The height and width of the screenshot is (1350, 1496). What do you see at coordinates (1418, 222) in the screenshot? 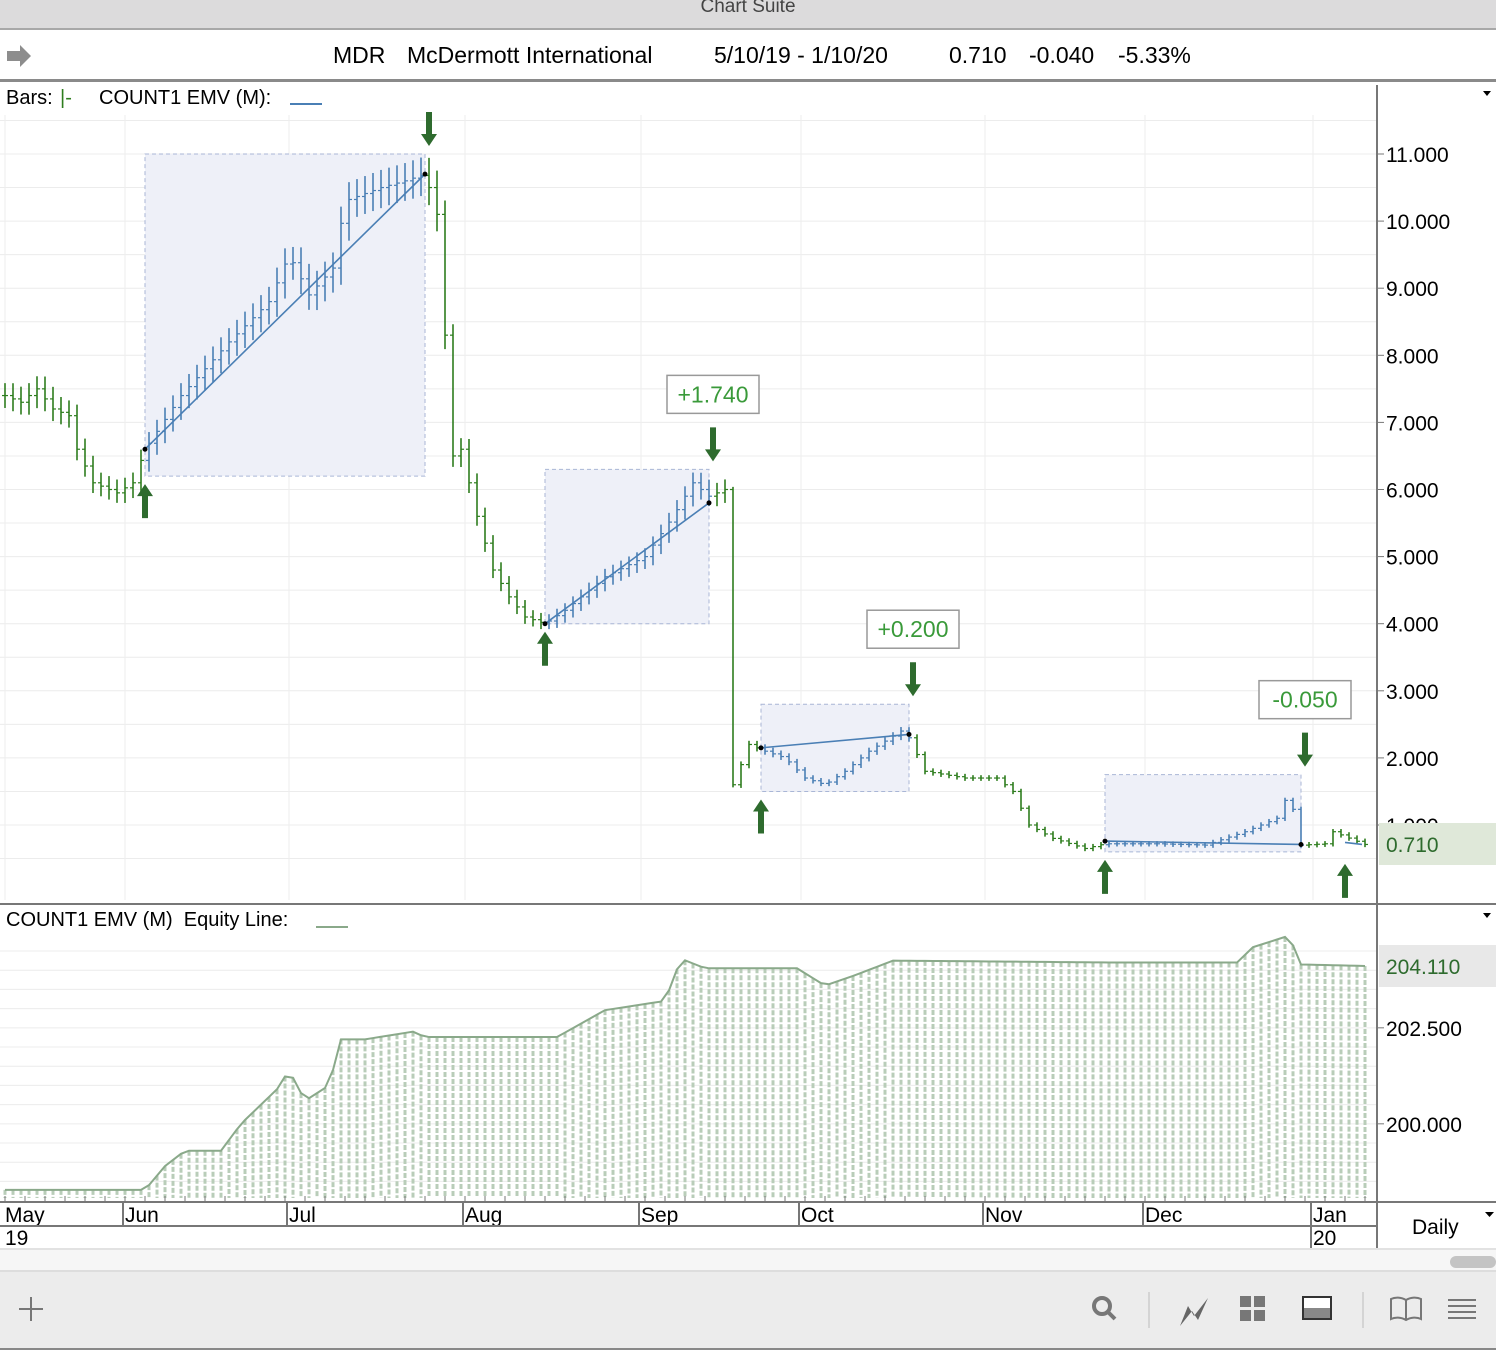
I see `price-axis-label: 10.000` at bounding box center [1418, 222].